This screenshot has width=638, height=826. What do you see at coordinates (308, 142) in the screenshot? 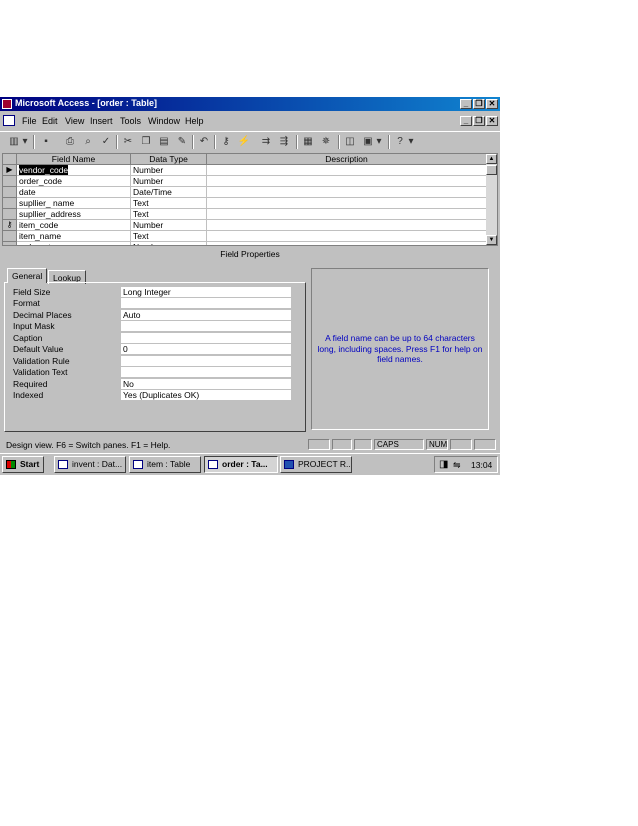
I see `properties-icon: ▦` at bounding box center [308, 142].